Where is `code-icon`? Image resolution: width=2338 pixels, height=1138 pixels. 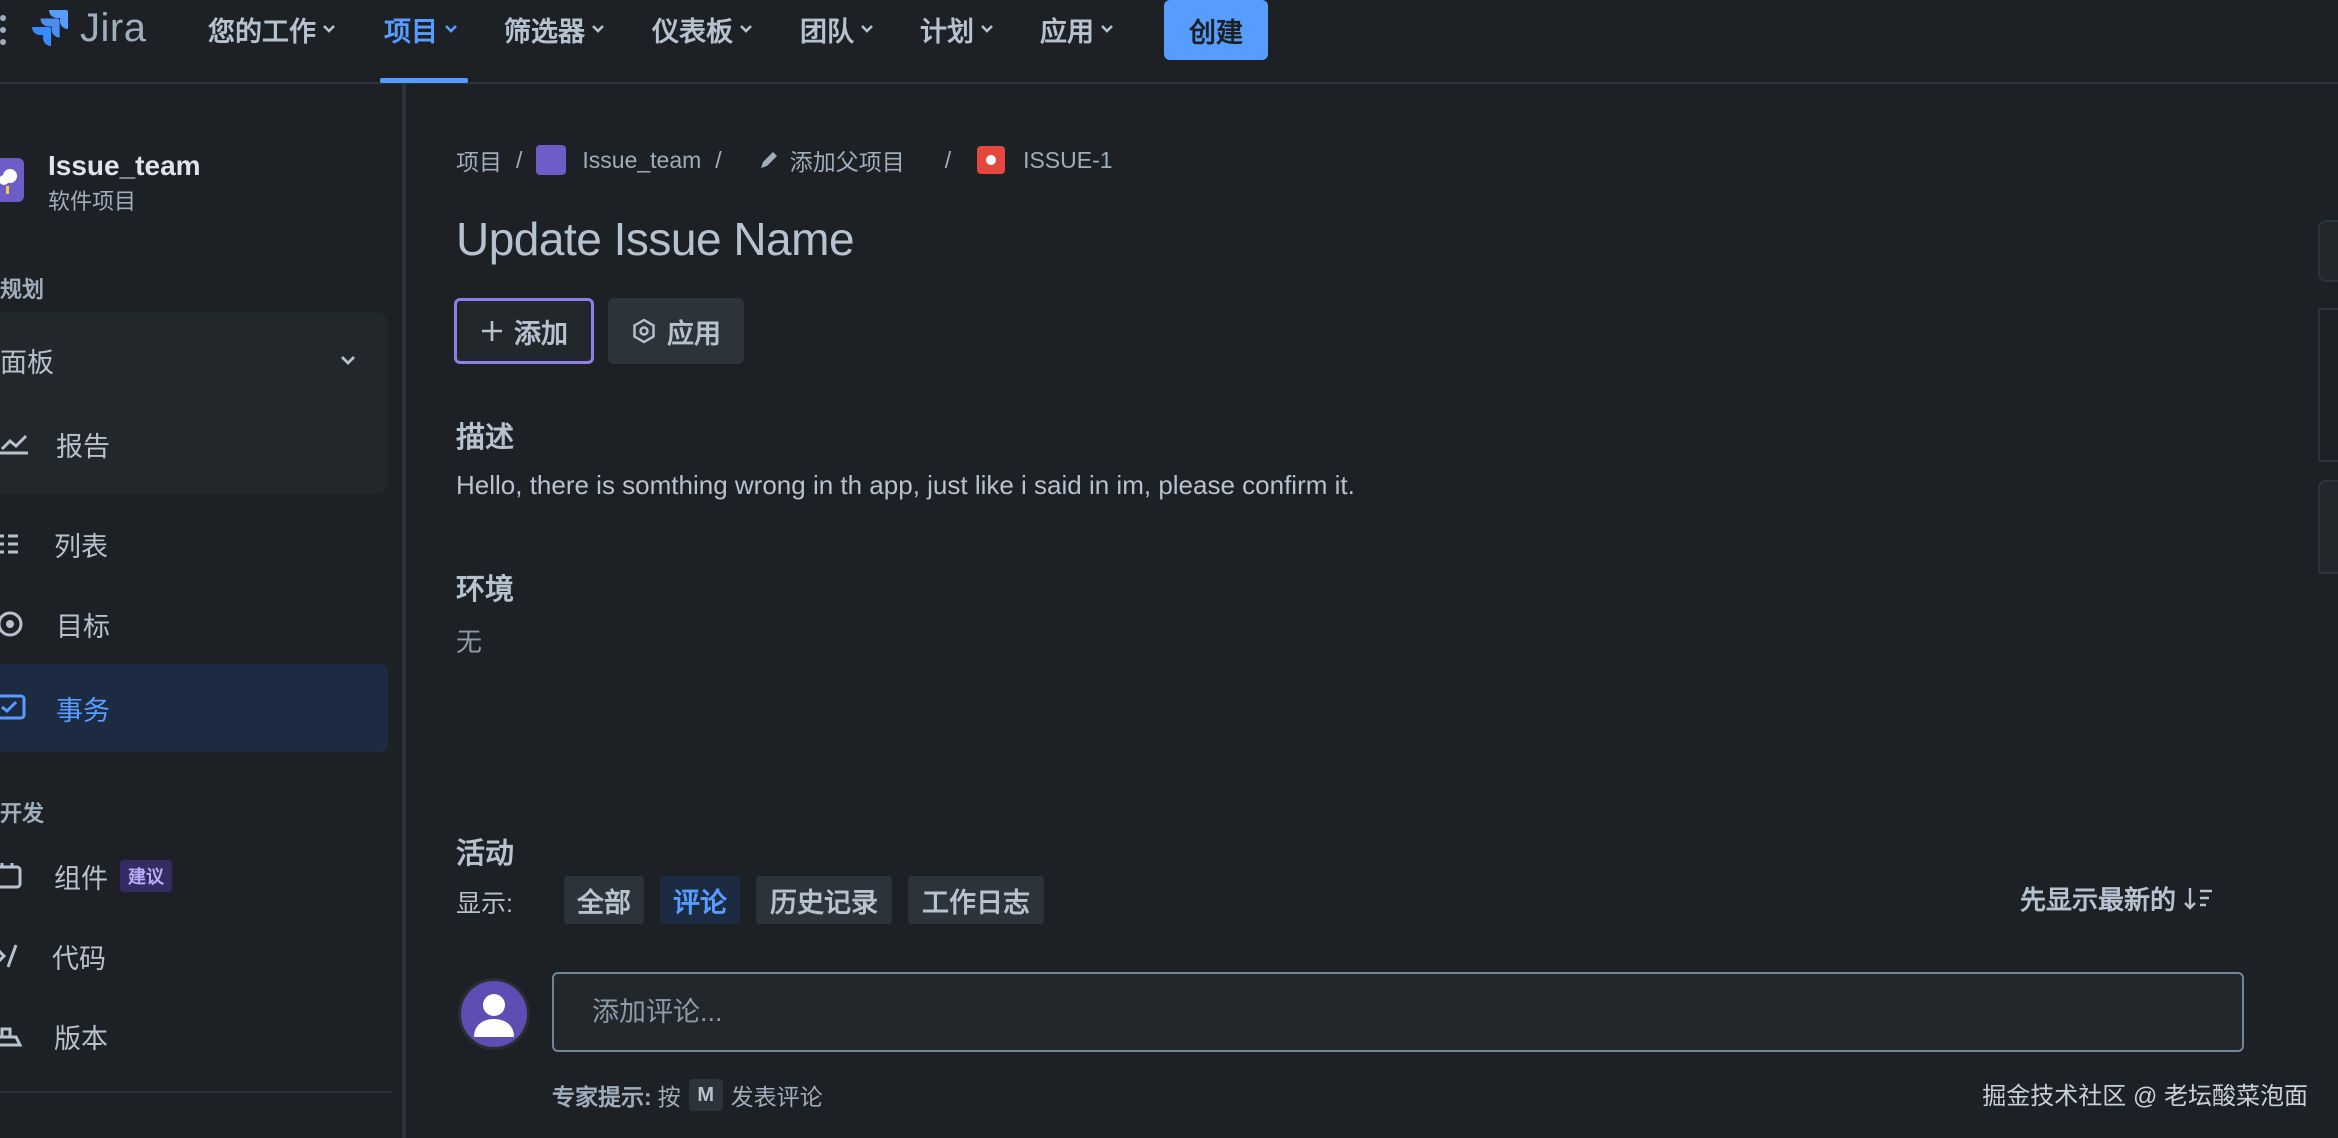
code-icon is located at coordinates (9, 956).